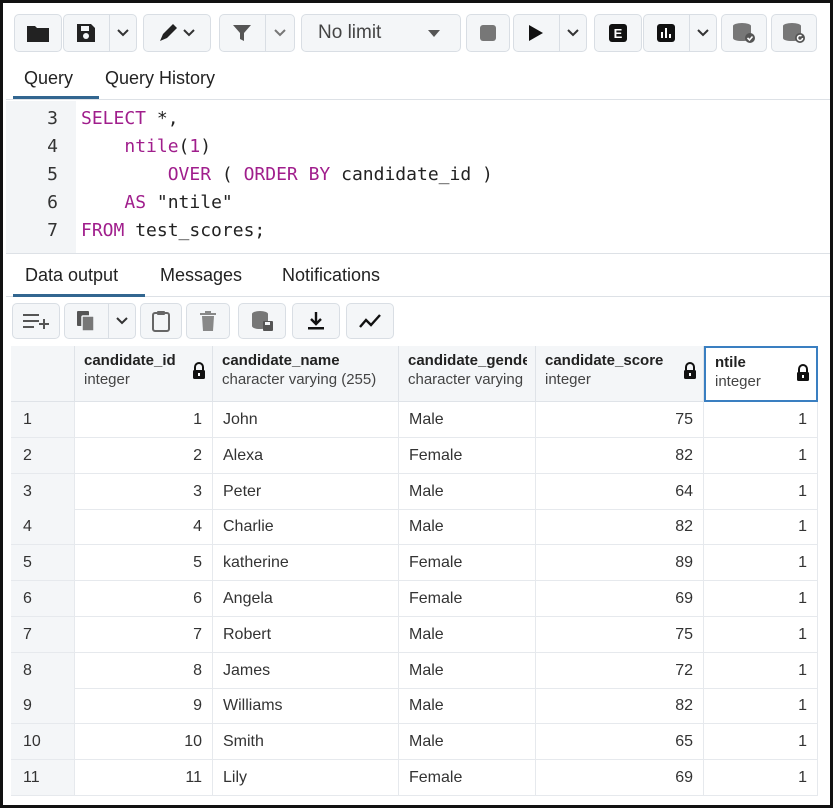 The height and width of the screenshot is (808, 833). Describe the element at coordinates (100, 321) in the screenshot. I see `copy-button-group` at that location.